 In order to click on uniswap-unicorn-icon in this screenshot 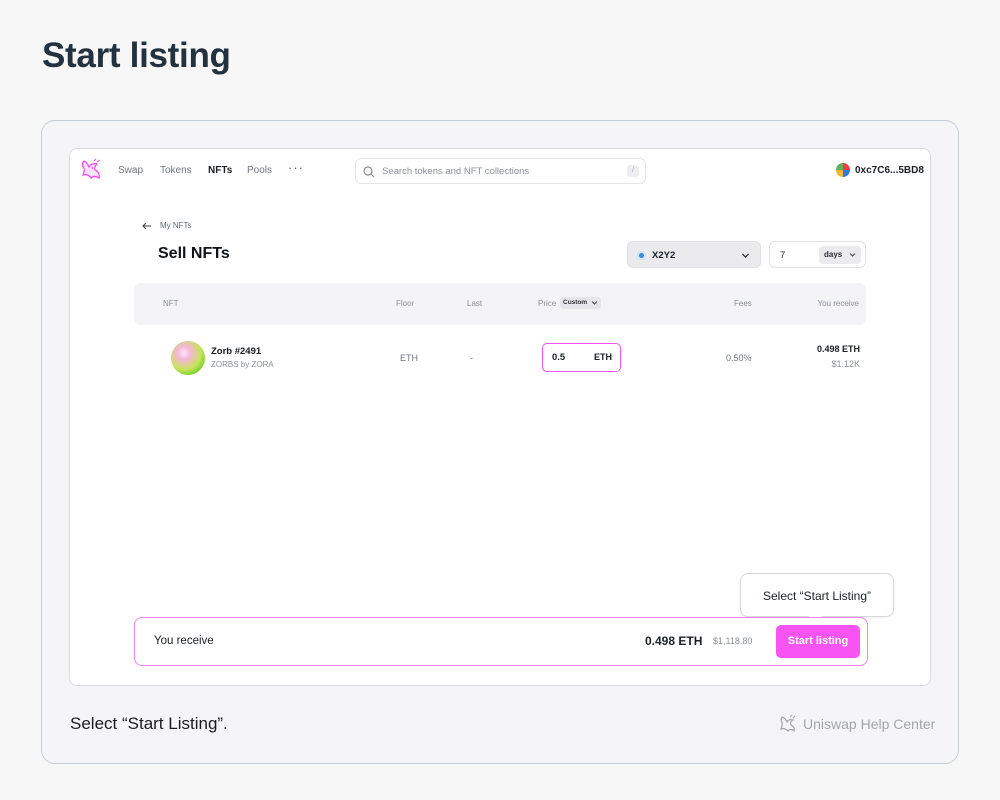, I will do `click(788, 723)`.